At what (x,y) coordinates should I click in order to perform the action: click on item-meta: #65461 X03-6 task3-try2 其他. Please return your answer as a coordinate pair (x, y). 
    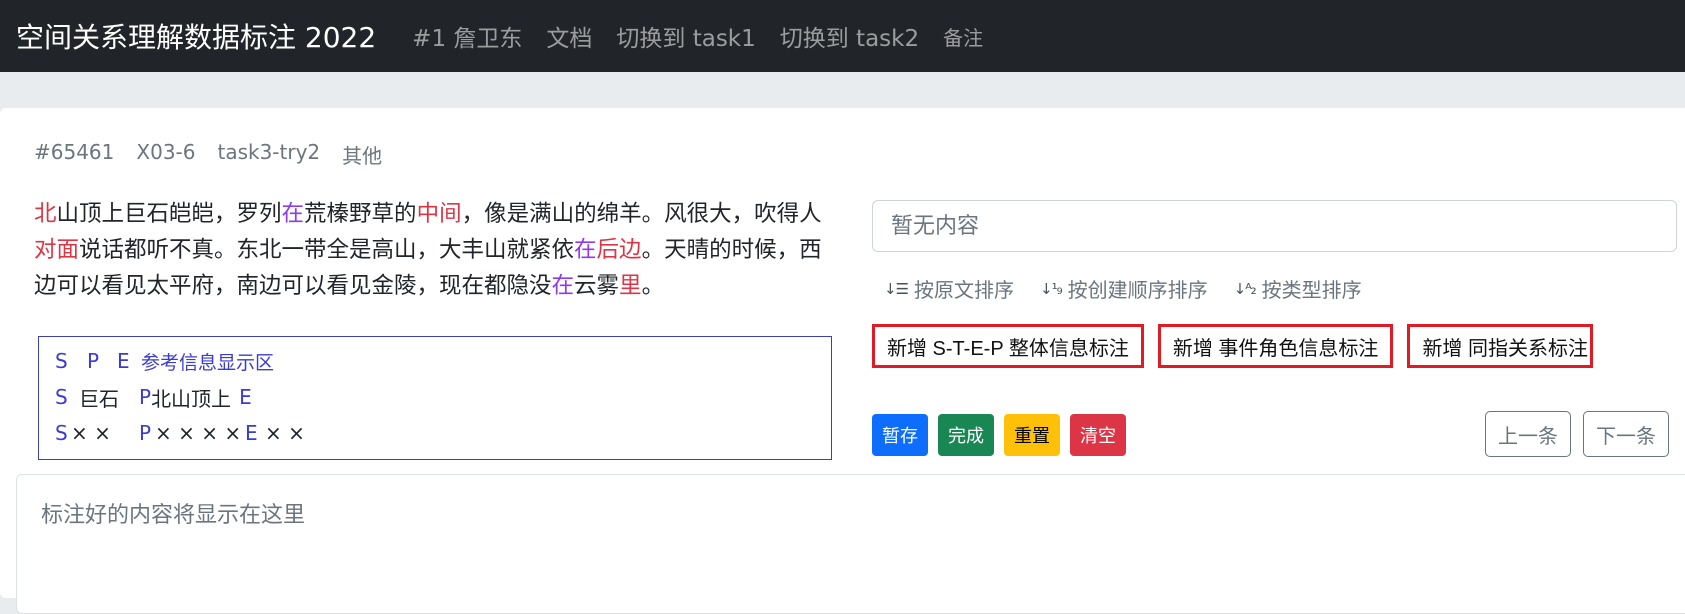
    Looking at the image, I should click on (208, 154).